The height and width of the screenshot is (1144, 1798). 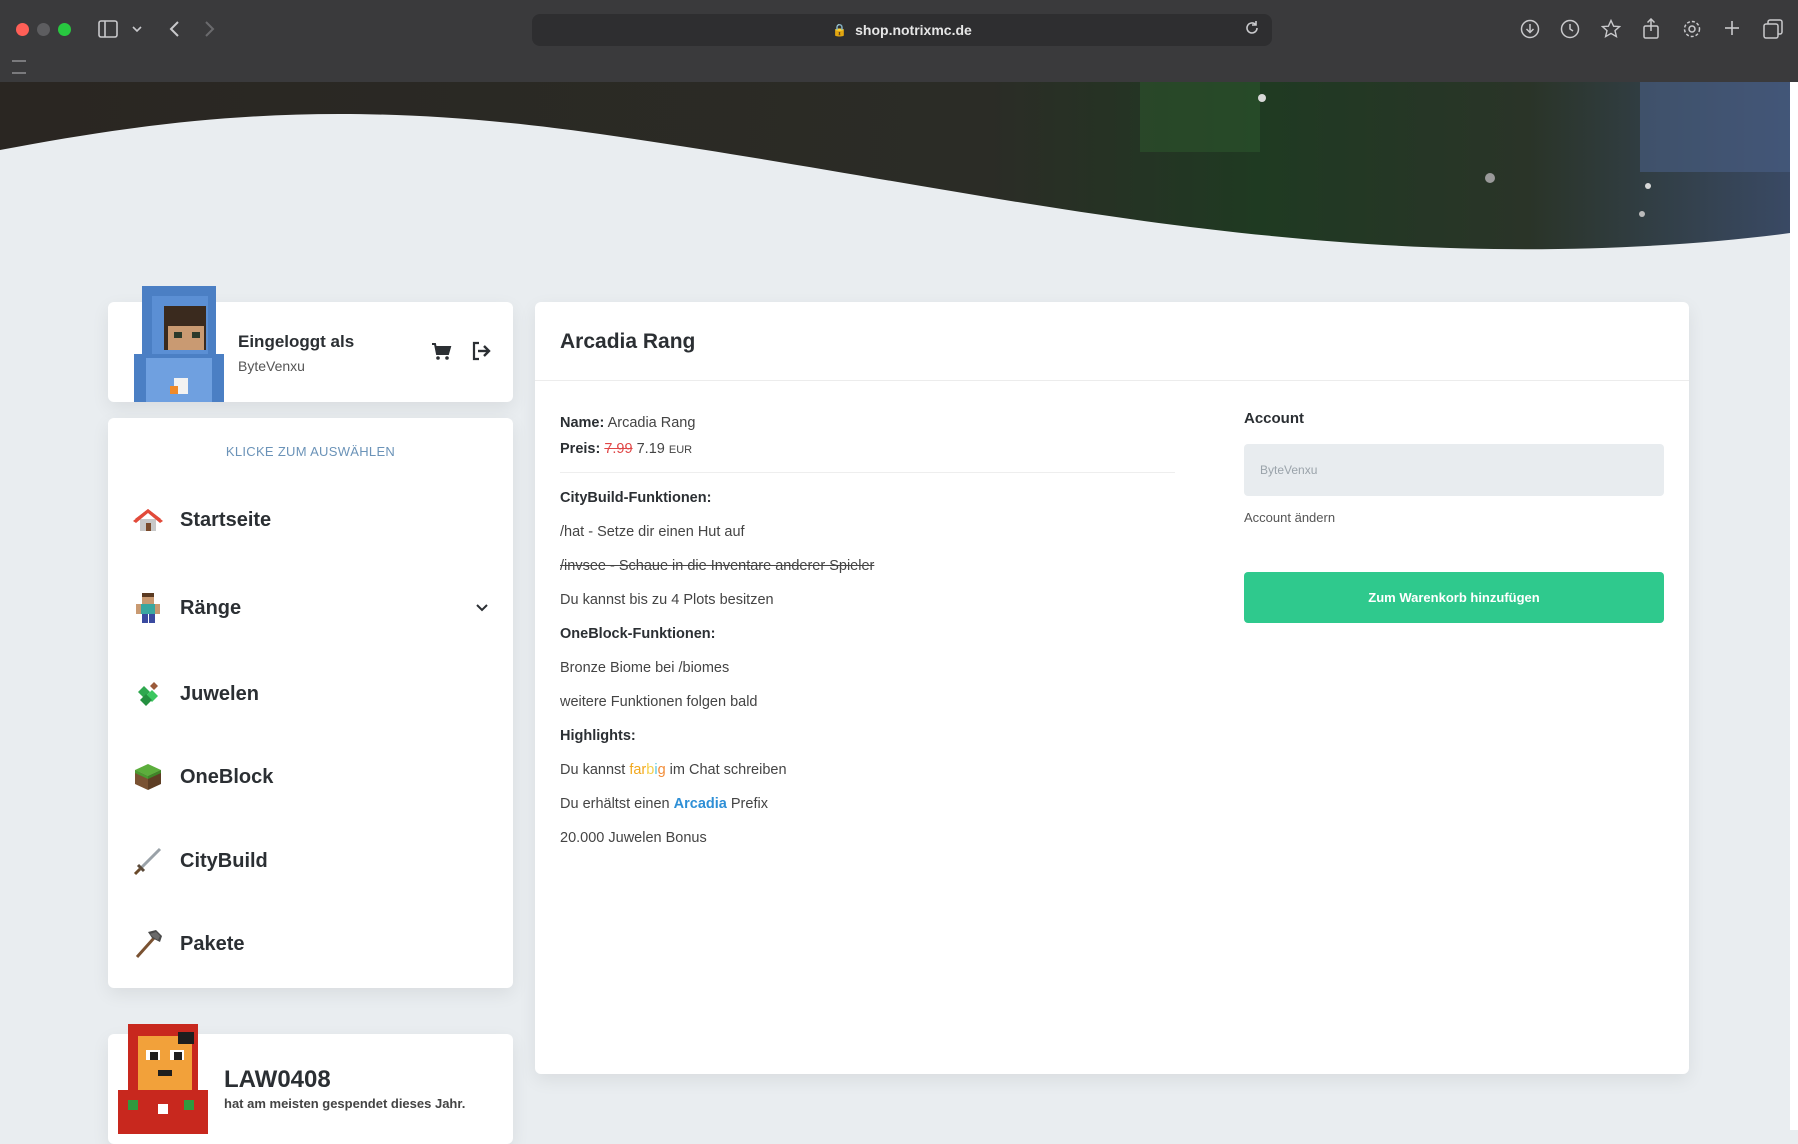 What do you see at coordinates (1773, 29) in the screenshot?
I see `tabs-overview-icon` at bounding box center [1773, 29].